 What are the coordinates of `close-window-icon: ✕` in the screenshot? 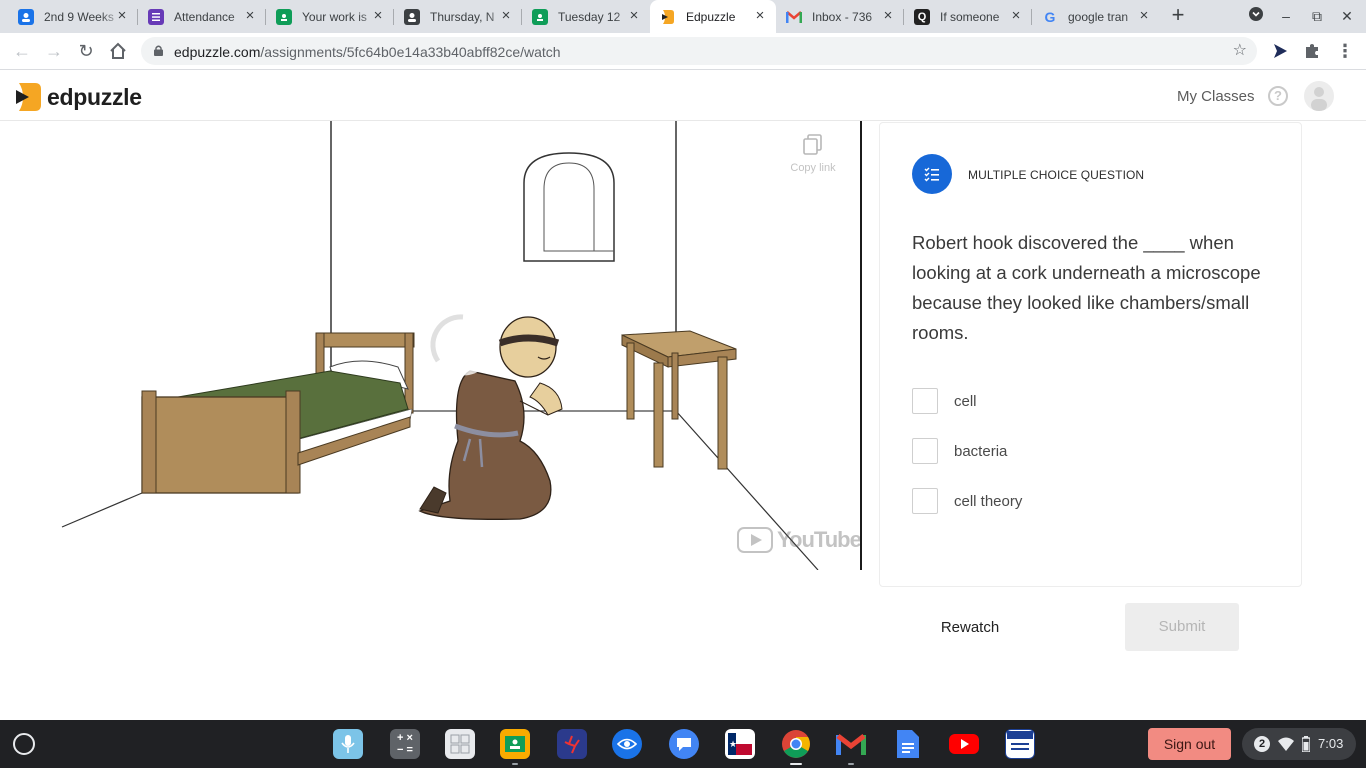 It's located at (1347, 16).